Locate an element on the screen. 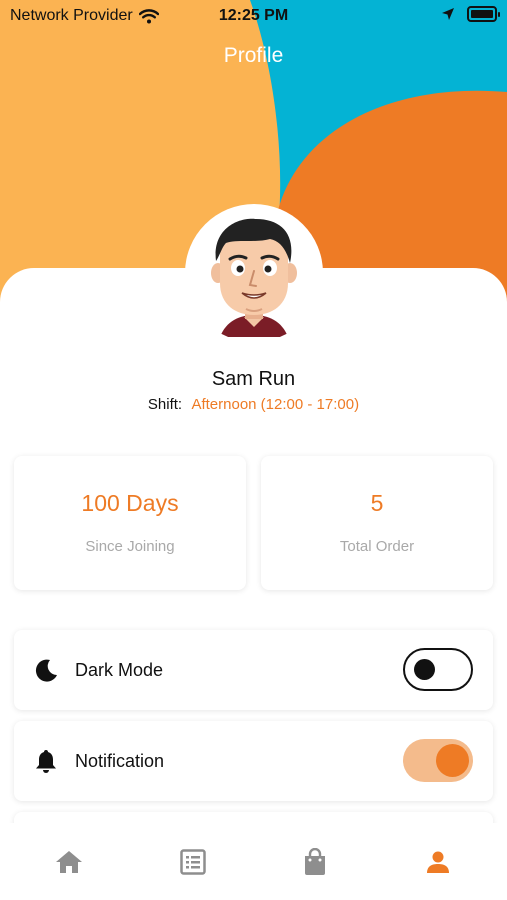 The width and height of the screenshot is (507, 900). notification-toggle is located at coordinates (438, 760).